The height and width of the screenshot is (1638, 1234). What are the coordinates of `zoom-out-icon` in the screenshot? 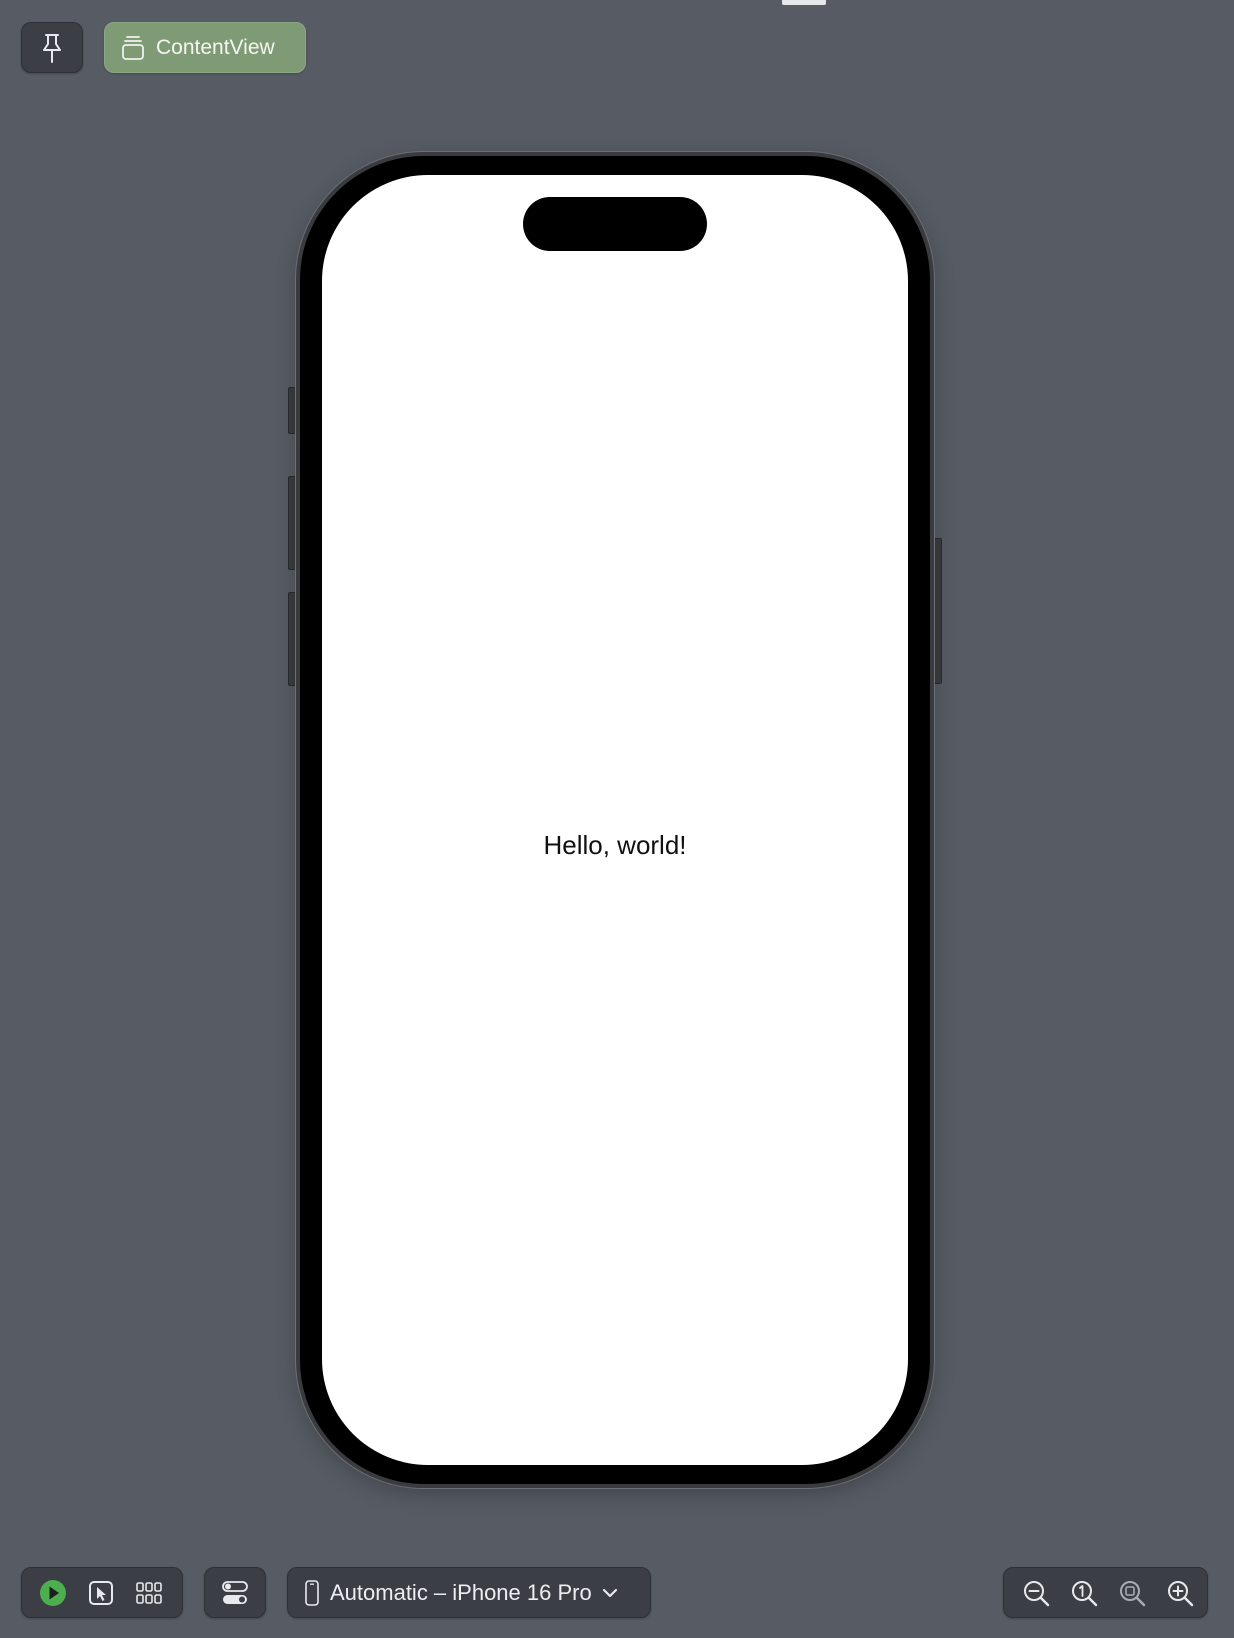 It's located at (1037, 1593).